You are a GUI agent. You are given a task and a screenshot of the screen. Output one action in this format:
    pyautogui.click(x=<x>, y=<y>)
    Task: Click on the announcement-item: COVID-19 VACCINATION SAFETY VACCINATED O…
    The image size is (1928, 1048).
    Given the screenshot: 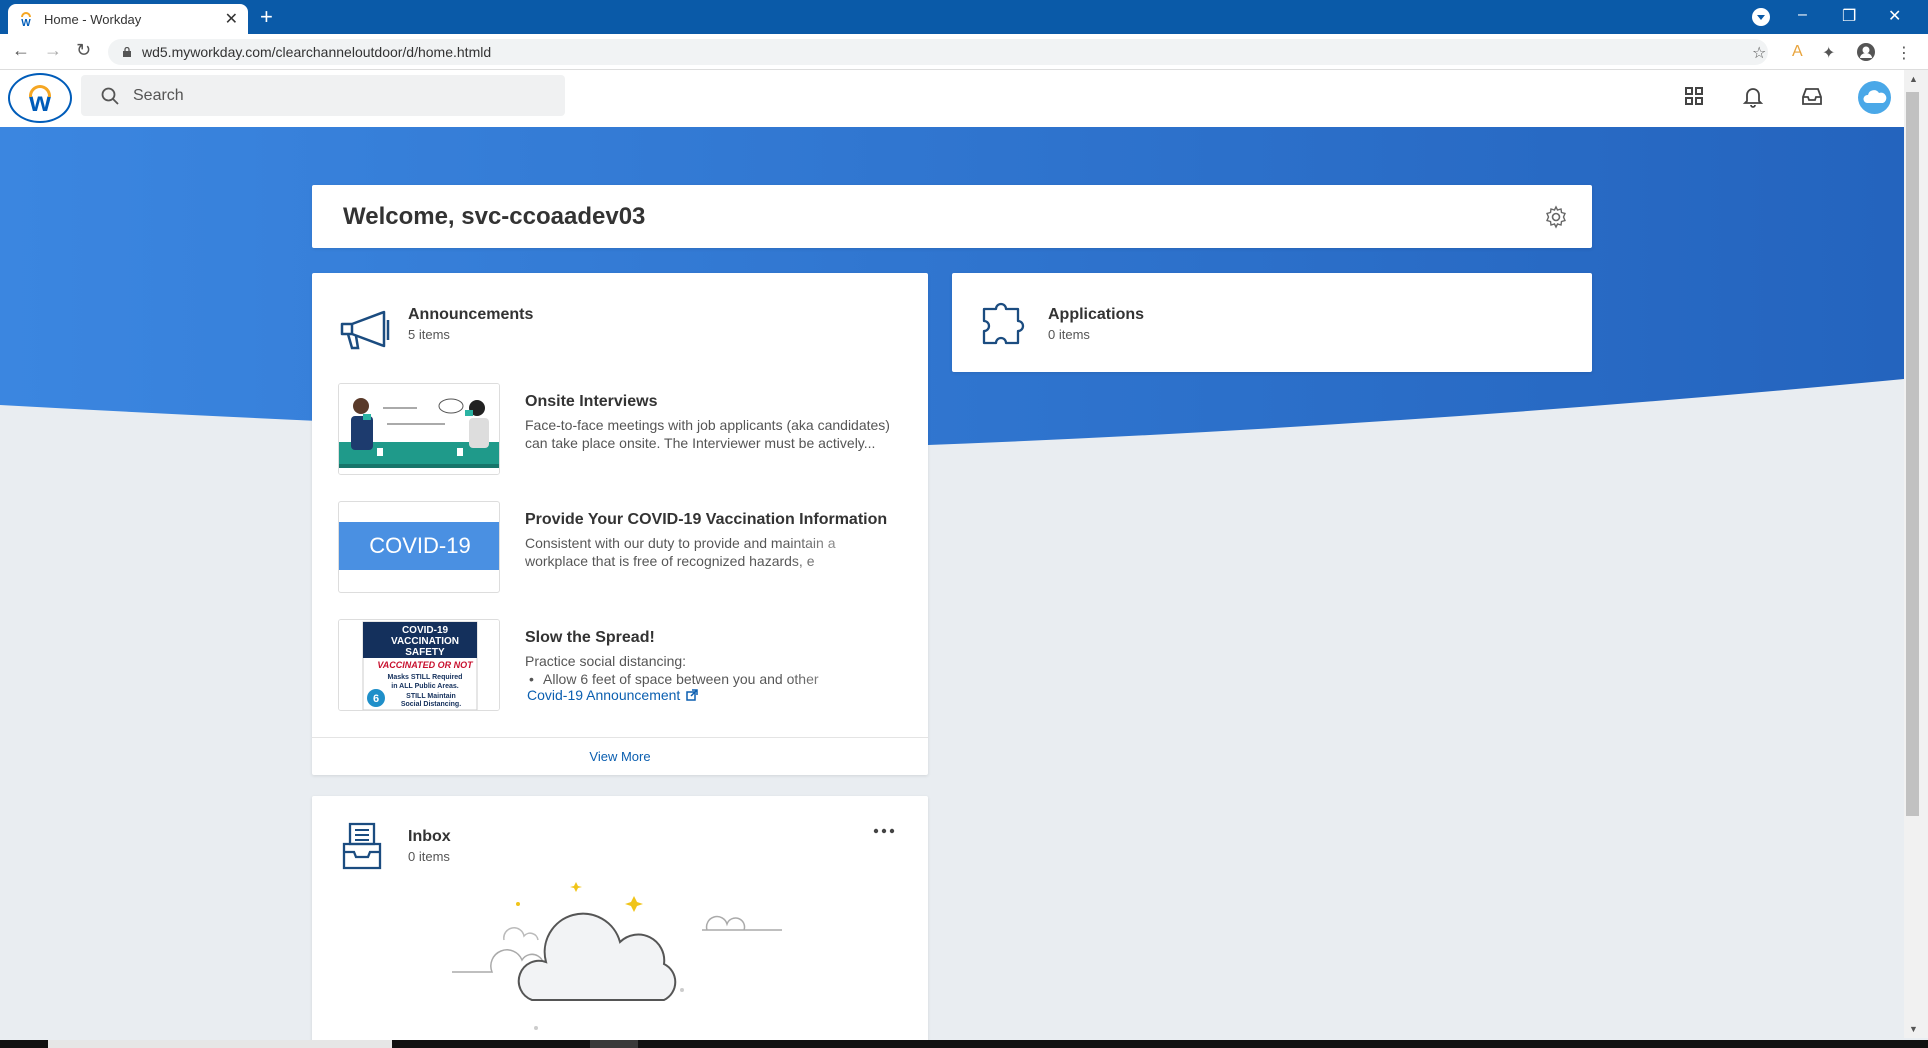 What is the action you would take?
    pyautogui.click(x=623, y=666)
    